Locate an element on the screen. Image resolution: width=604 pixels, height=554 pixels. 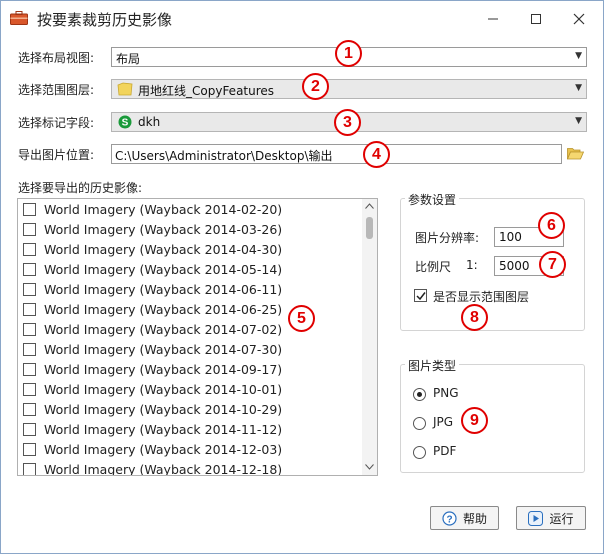
list-item: World Imagery (Wayback 2014-11-12) is located at coordinates (188, 430).